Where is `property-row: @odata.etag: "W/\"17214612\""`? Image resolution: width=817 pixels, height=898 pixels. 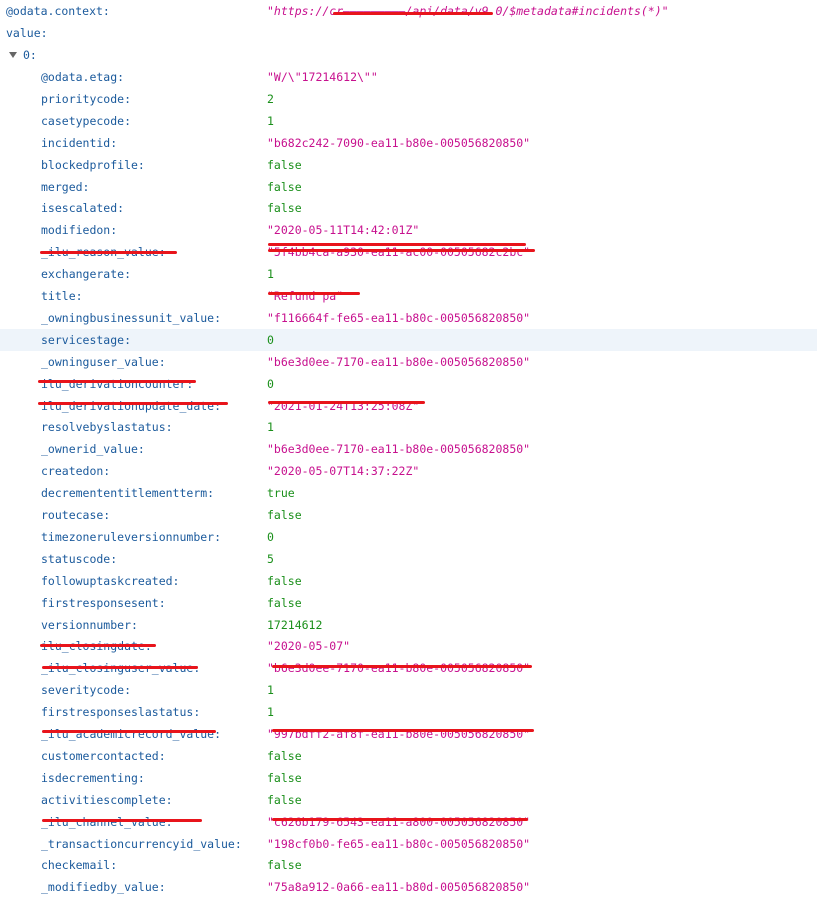
property-row: @odata.etag: "W/\"17214612\"" is located at coordinates (408, 77).